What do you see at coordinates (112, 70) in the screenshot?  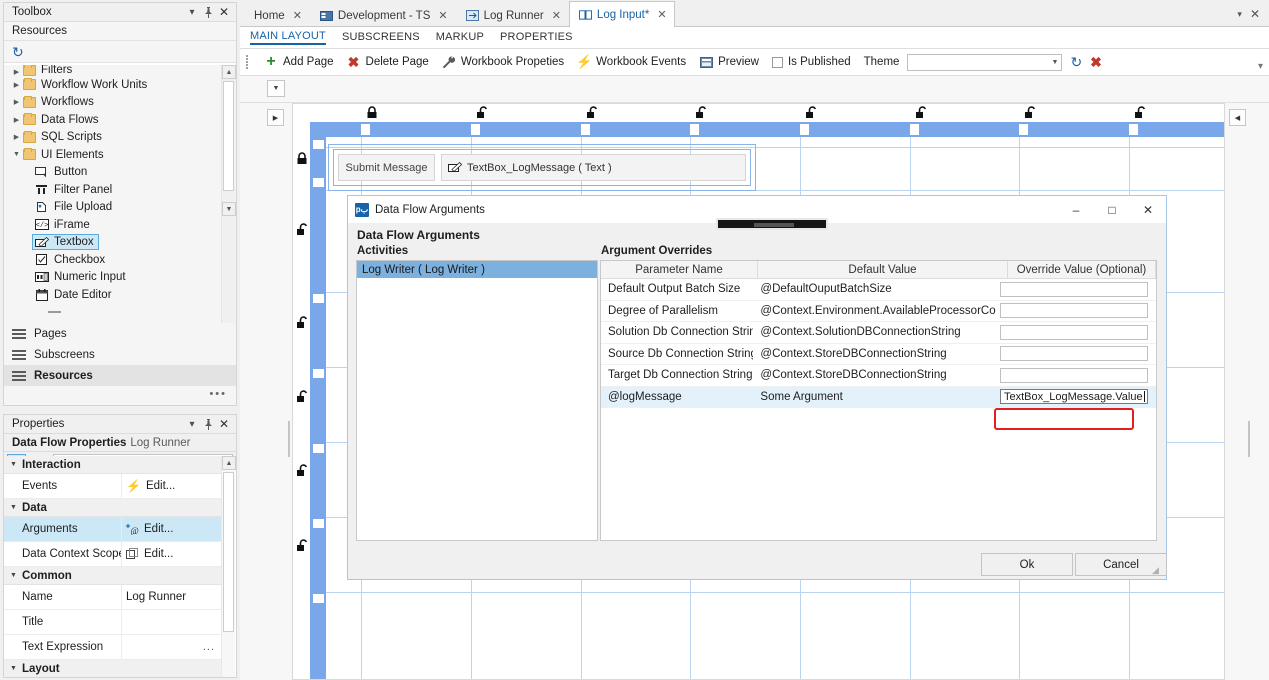 I see `tree-item-filters: ▶ Filters` at bounding box center [112, 70].